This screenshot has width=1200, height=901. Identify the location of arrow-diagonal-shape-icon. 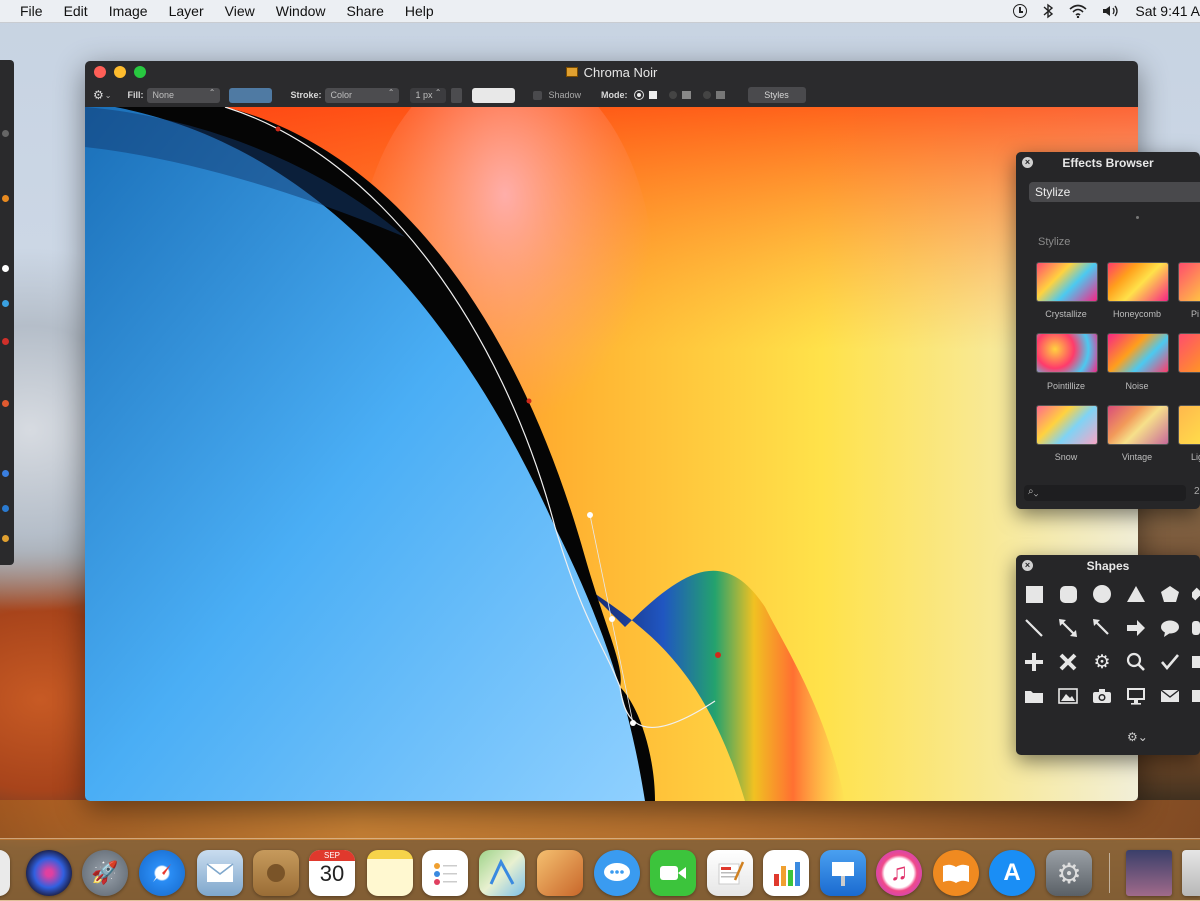
(1102, 628).